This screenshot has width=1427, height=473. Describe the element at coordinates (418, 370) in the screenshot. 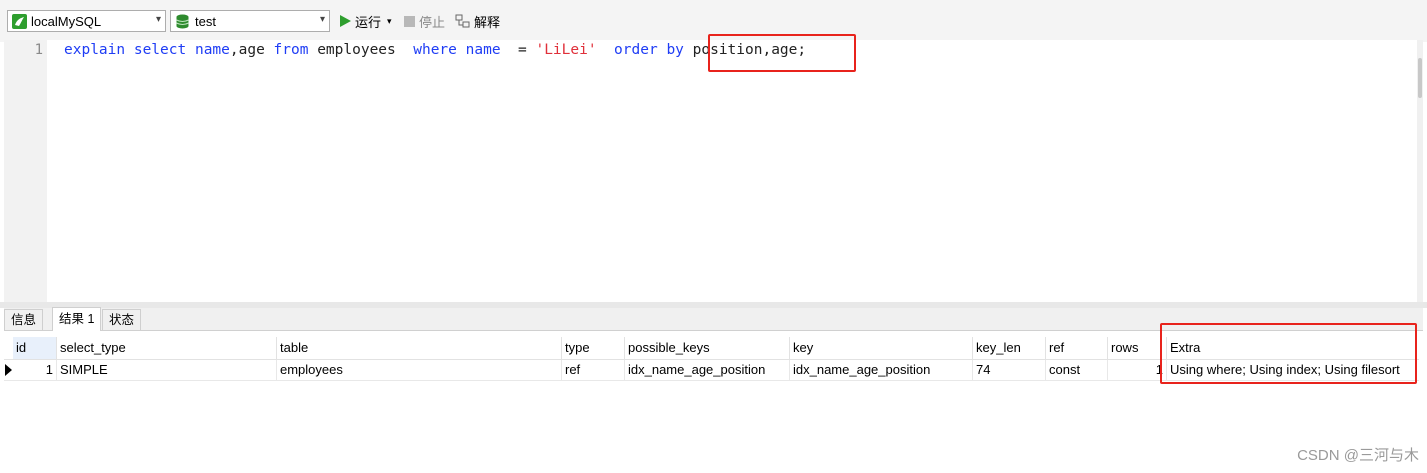

I see `cell-table: employees` at that location.